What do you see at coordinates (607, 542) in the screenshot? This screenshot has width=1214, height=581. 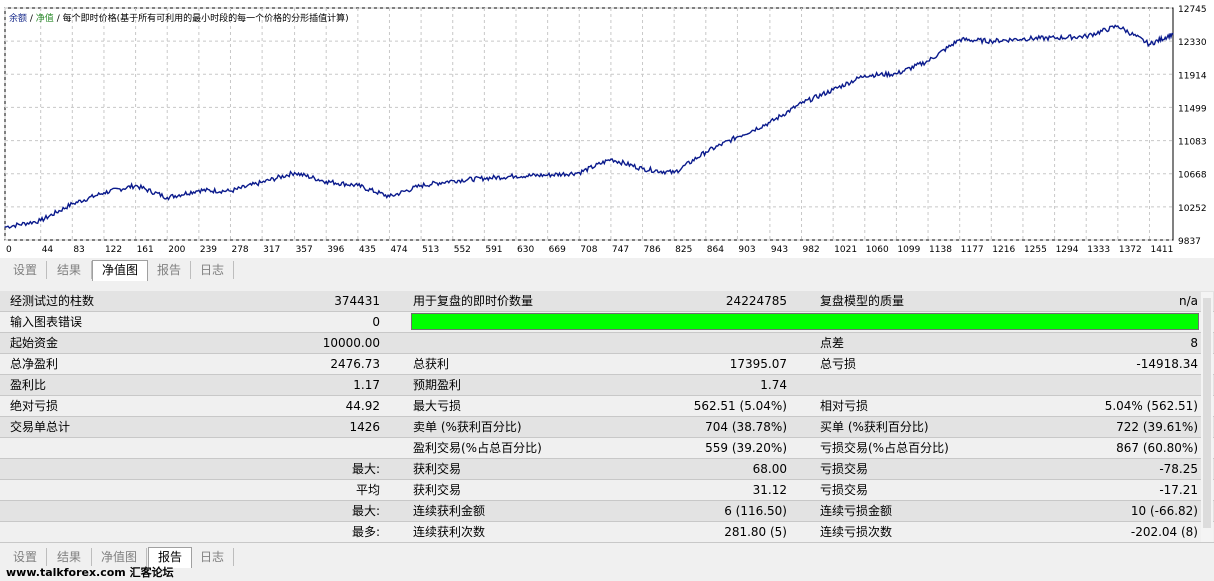 I see `row-divider` at bounding box center [607, 542].